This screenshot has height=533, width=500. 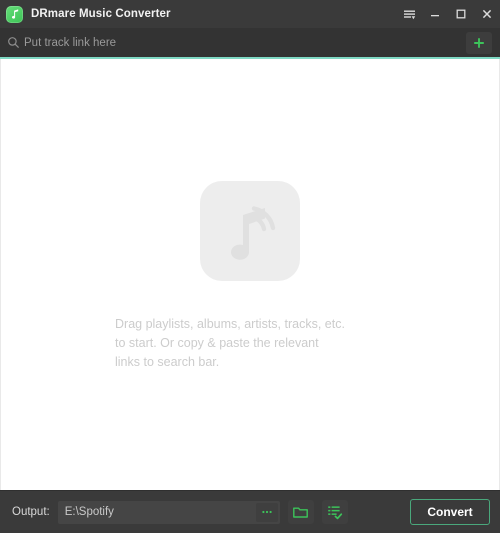 What do you see at coordinates (266, 512) in the screenshot?
I see `ellipsis-icon` at bounding box center [266, 512].